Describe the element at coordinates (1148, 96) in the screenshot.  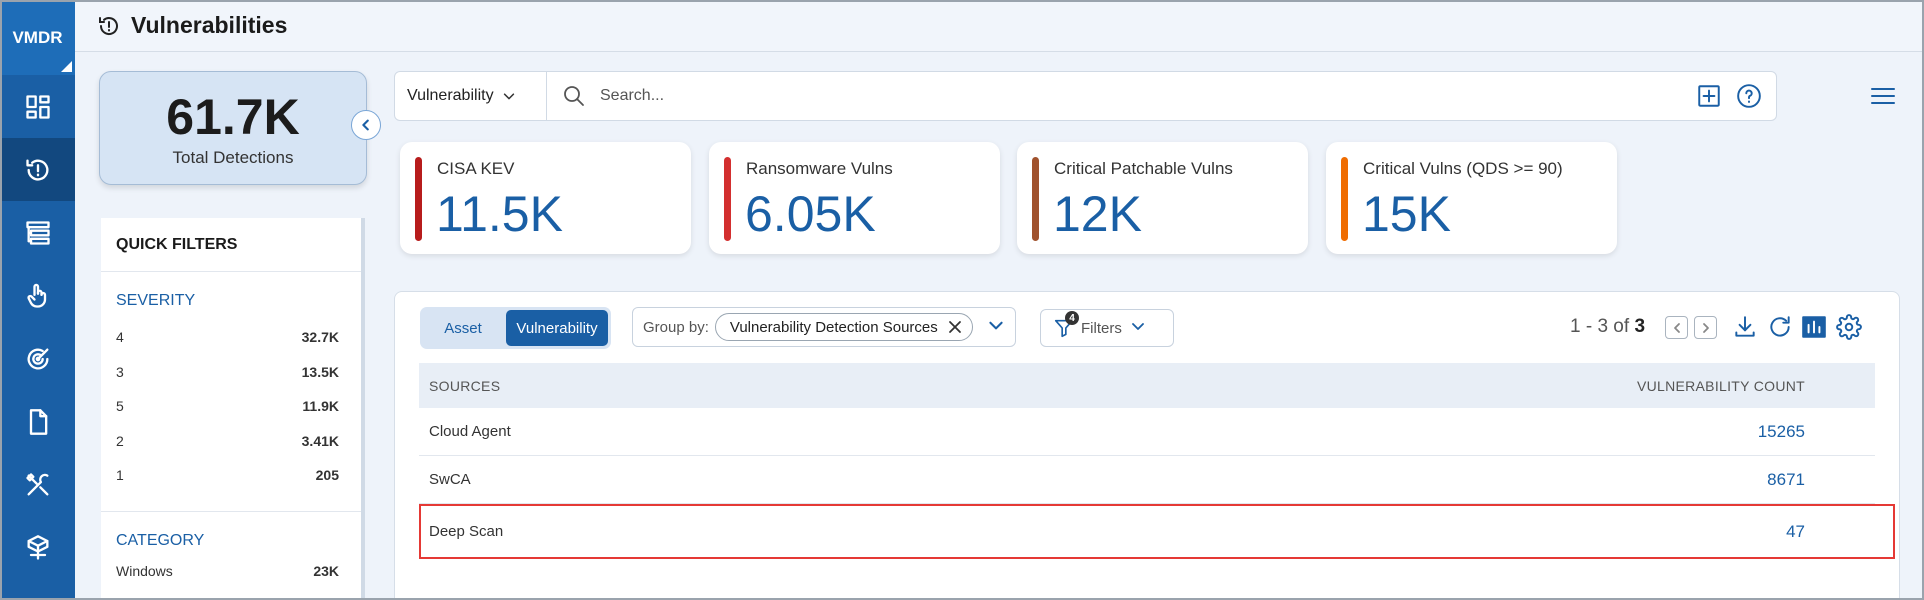
I see `search-input` at that location.